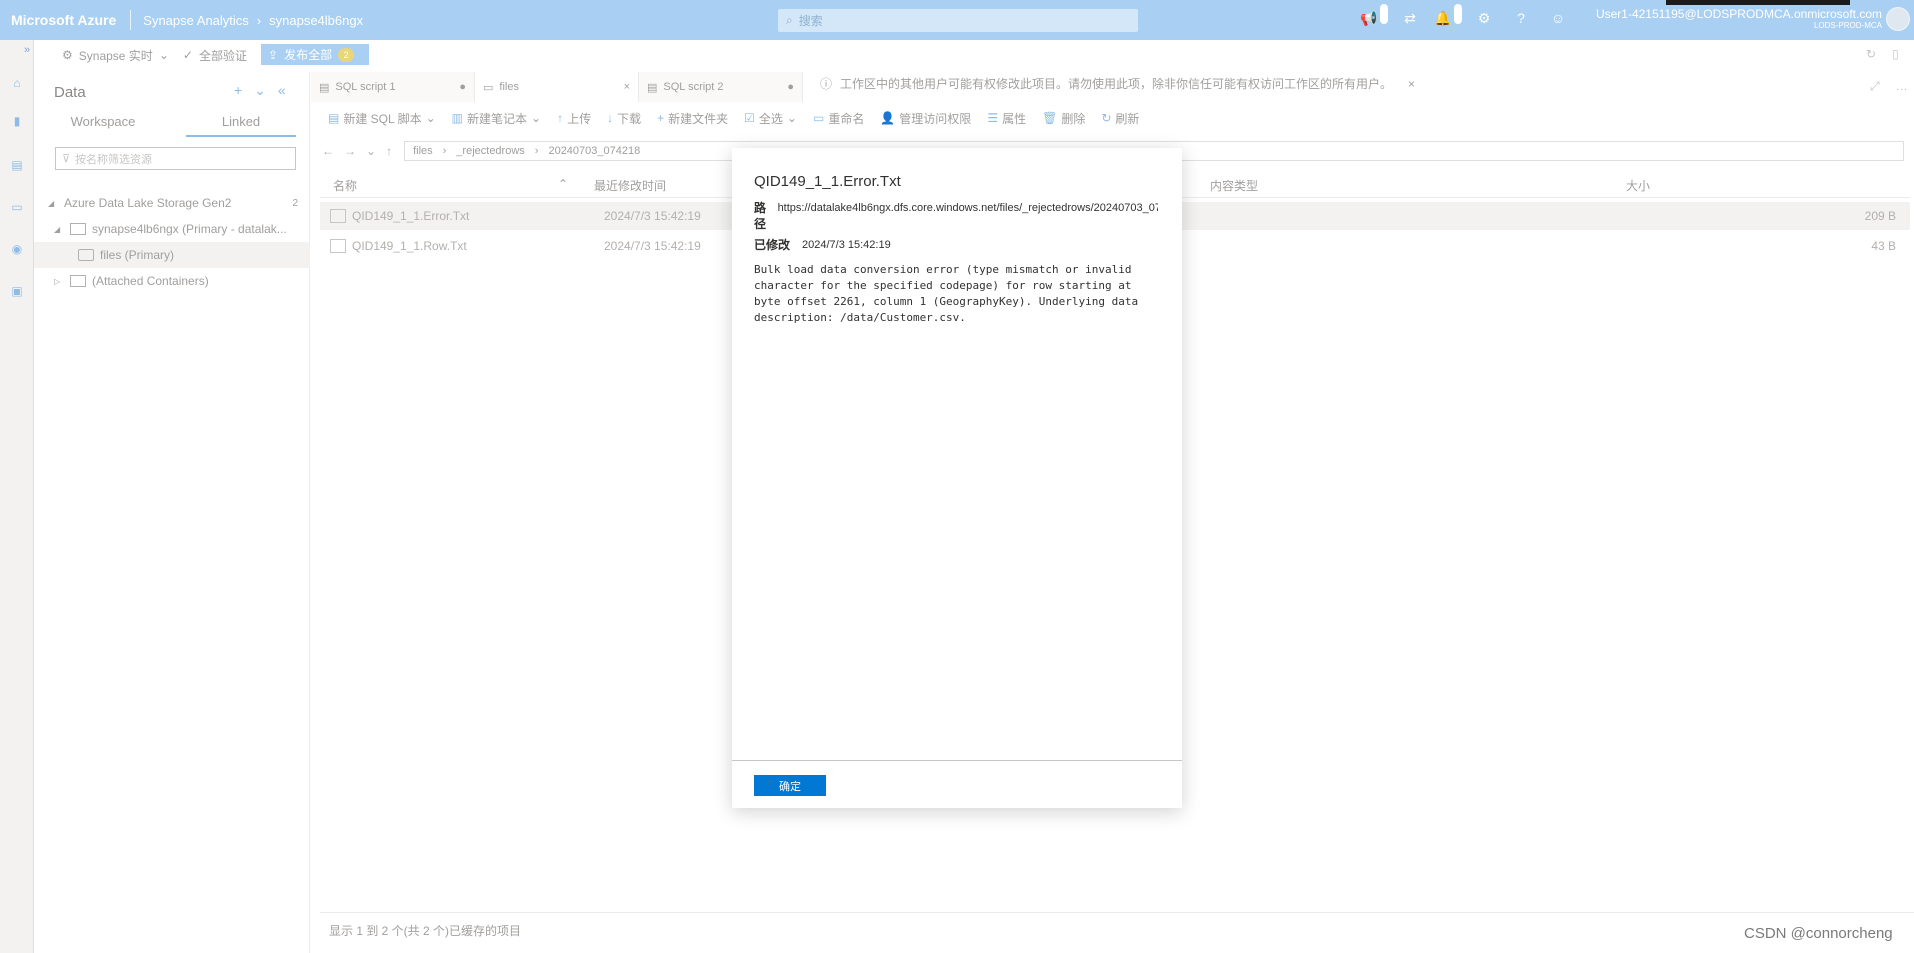  What do you see at coordinates (1882, 54) in the screenshot?
I see `subbar-right-icons: ↻ ▯` at bounding box center [1882, 54].